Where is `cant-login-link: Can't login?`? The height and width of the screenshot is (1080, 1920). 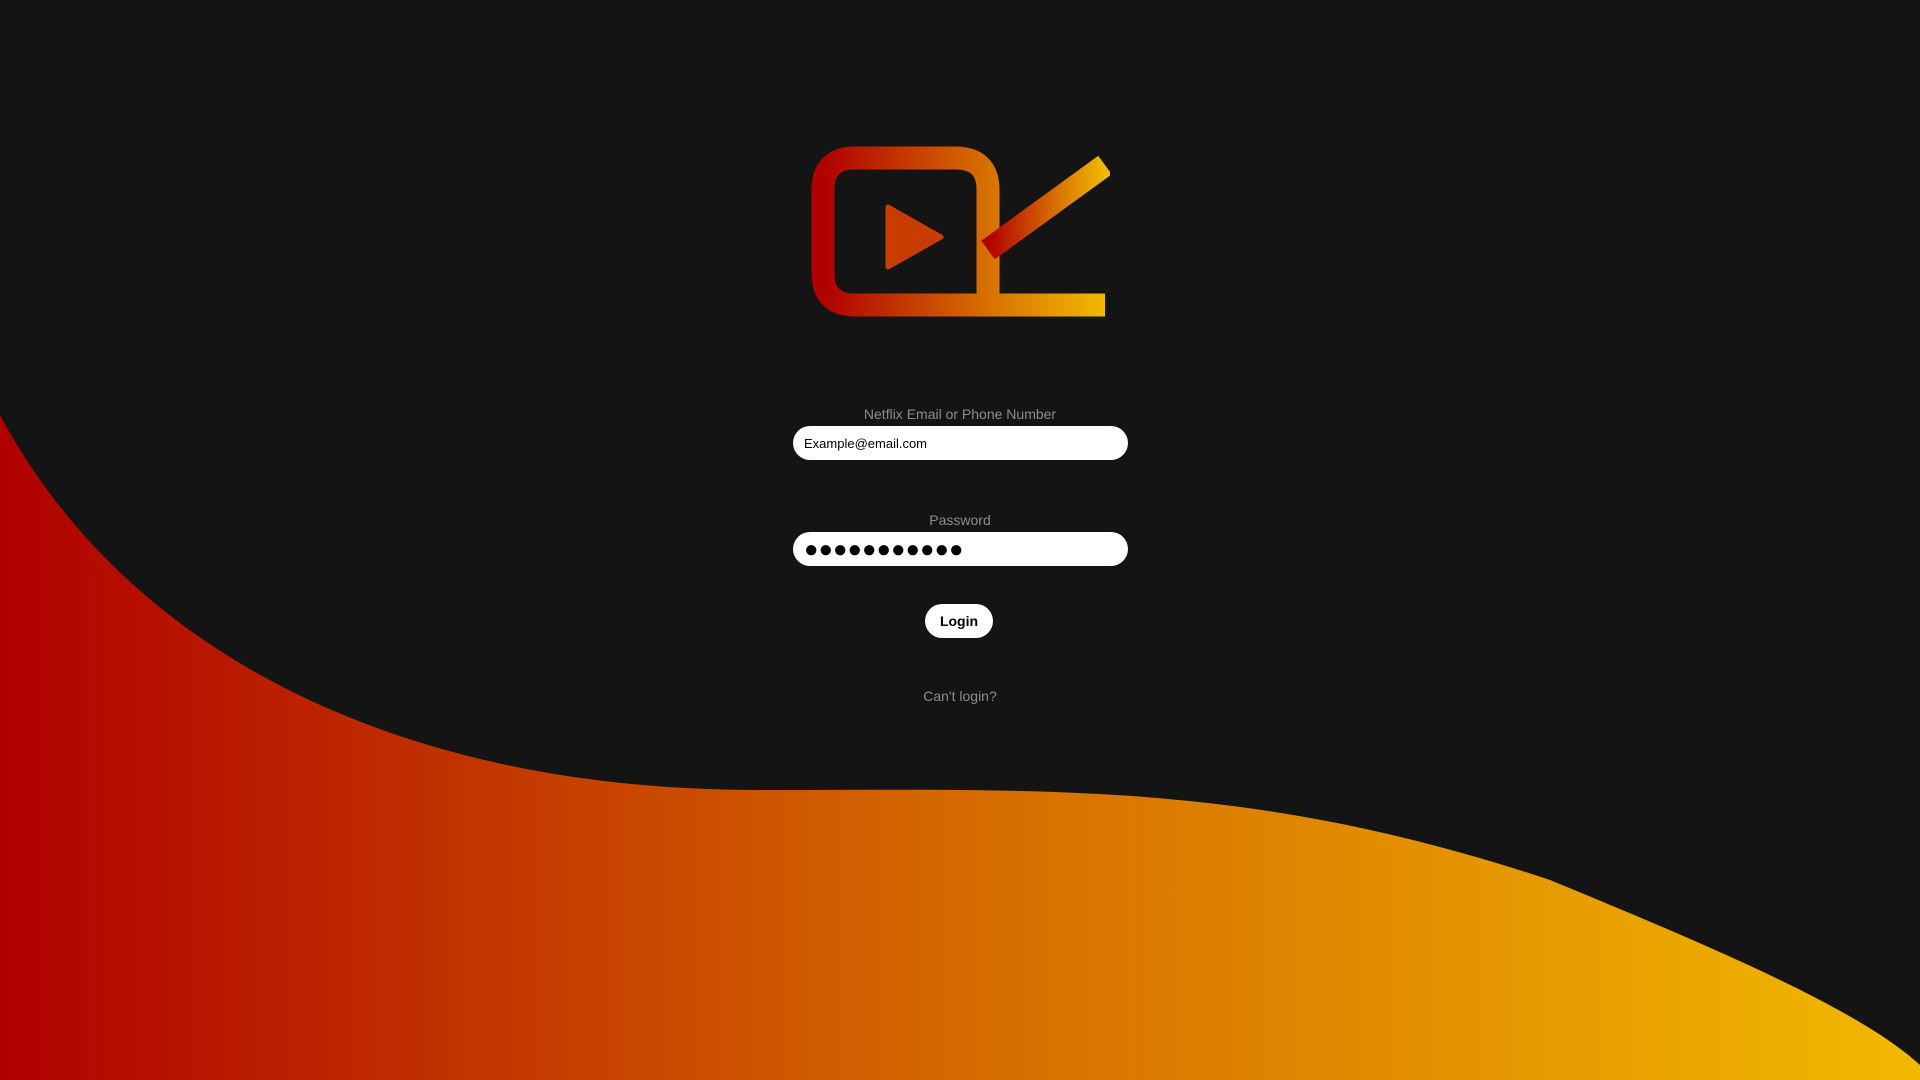 cant-login-link: Can't login? is located at coordinates (960, 696).